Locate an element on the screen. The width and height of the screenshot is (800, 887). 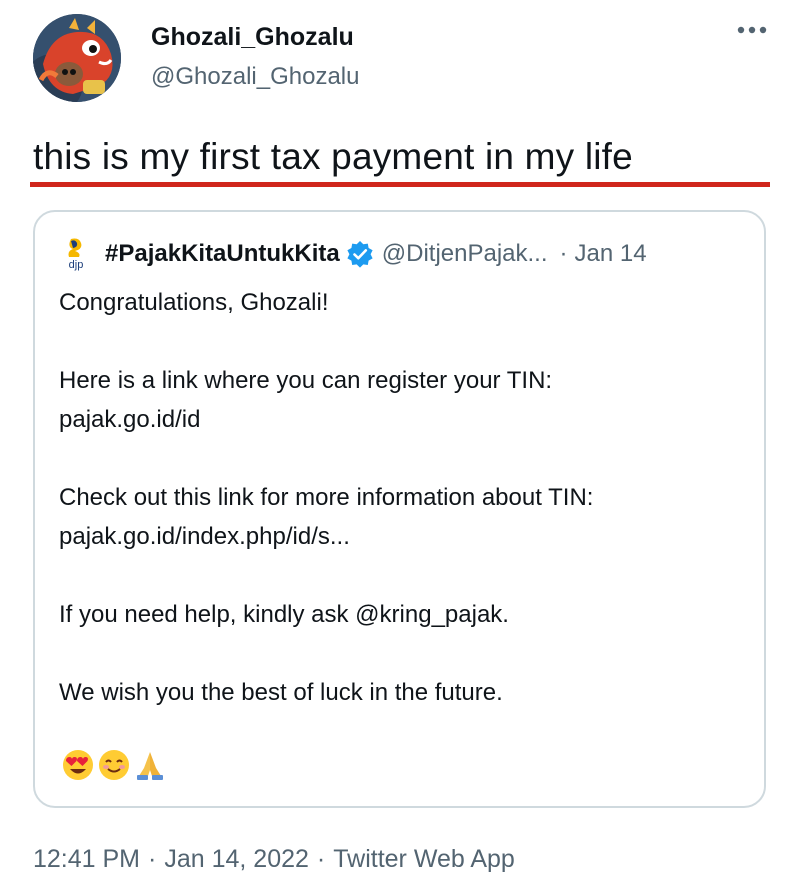
smiling-face-emoji-icon is located at coordinates (114, 765).